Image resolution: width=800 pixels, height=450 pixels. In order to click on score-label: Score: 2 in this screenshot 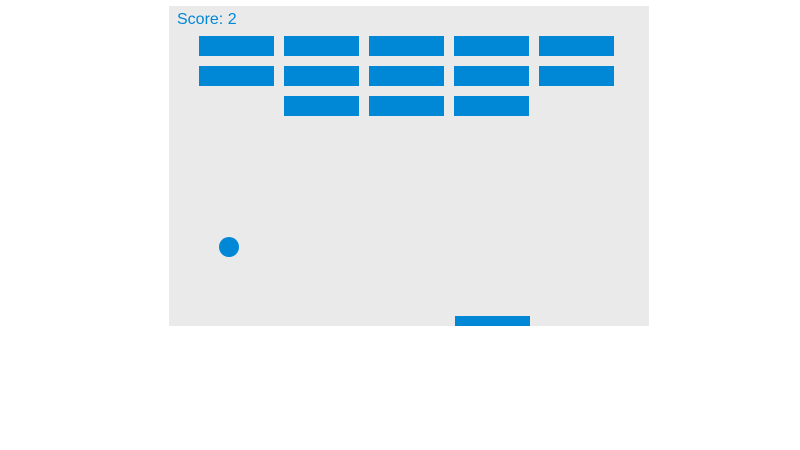, I will do `click(207, 19)`.